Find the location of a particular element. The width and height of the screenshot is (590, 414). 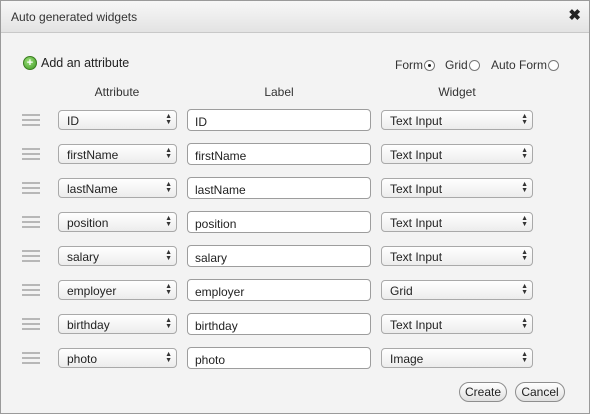

radio-grid-button is located at coordinates (474, 65).